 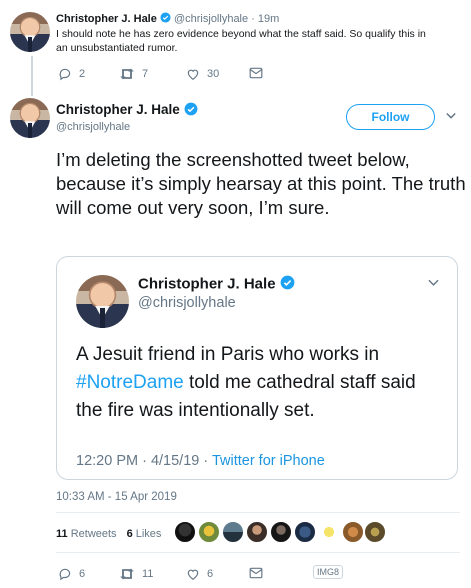 What do you see at coordinates (32, 76) in the screenshot?
I see `thread-connector` at bounding box center [32, 76].